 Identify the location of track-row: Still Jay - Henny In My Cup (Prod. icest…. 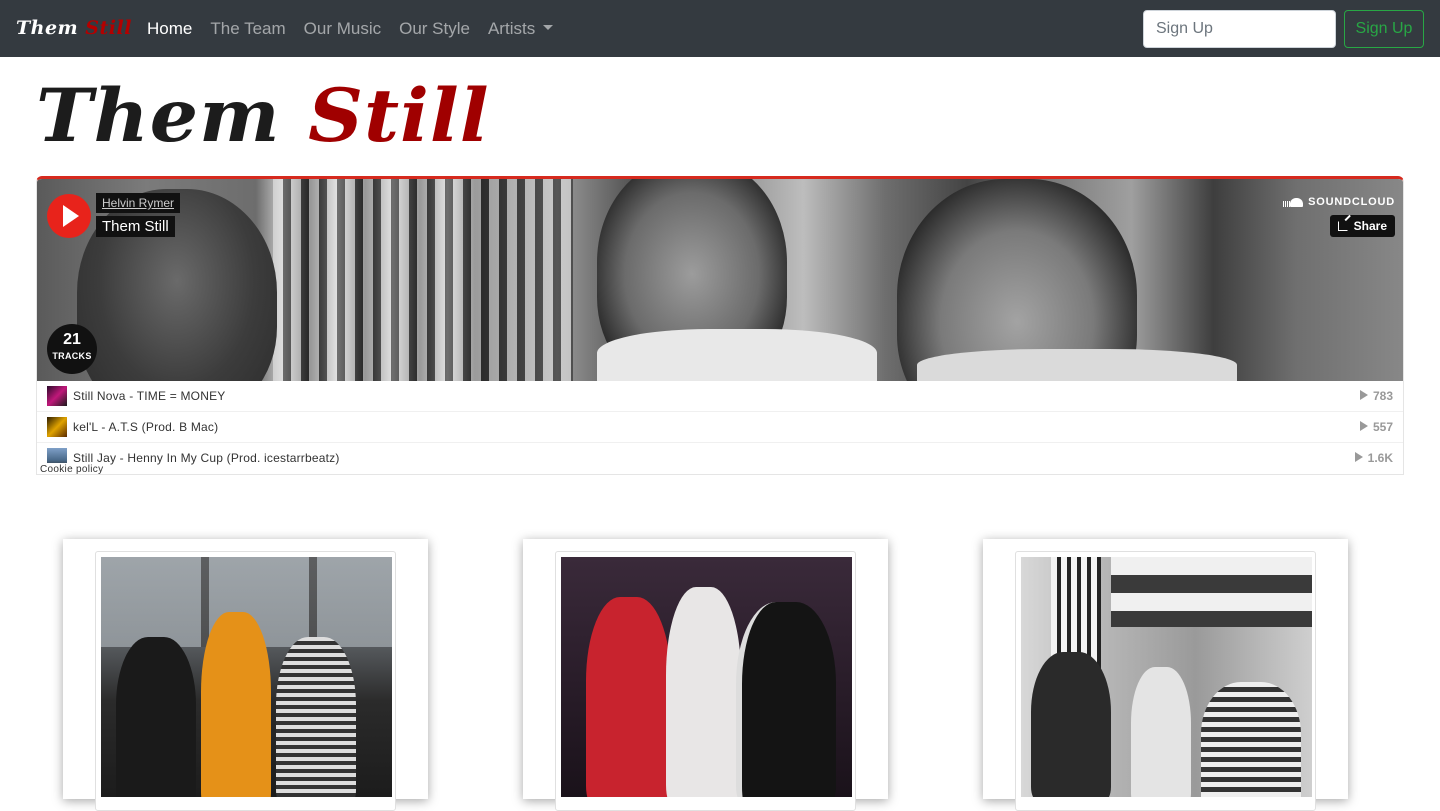
(720, 458).